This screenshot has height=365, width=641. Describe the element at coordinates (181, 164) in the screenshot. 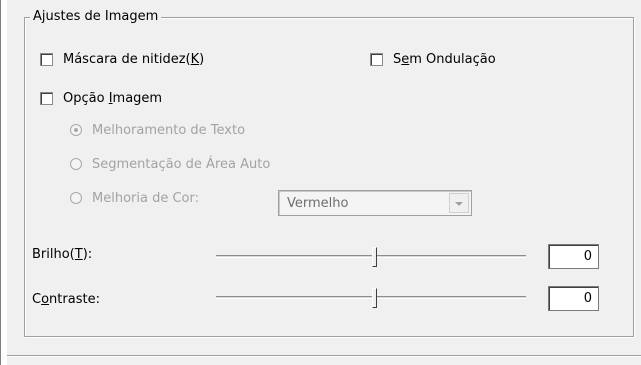

I see `auto-area-segmentation-label: Segmentação de Área Auto` at that location.